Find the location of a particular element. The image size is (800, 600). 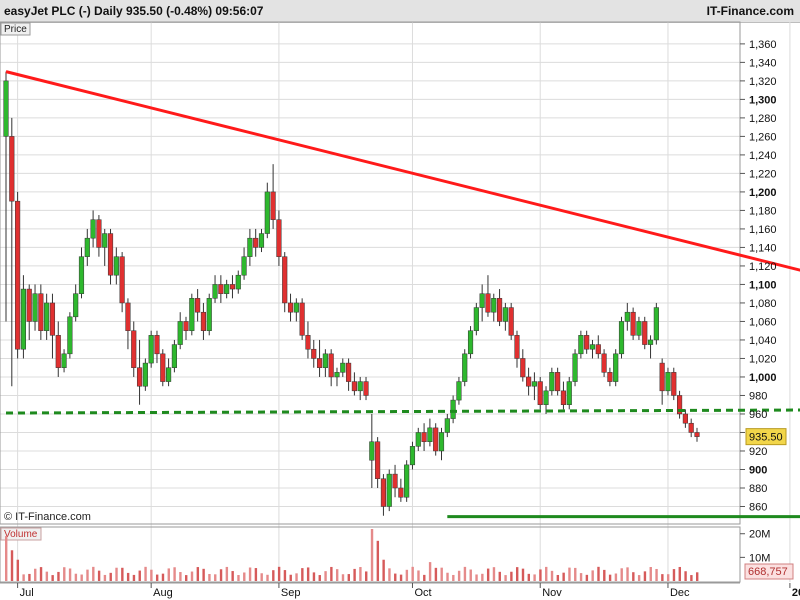

price-tick-label: 860 is located at coordinates (758, 507).